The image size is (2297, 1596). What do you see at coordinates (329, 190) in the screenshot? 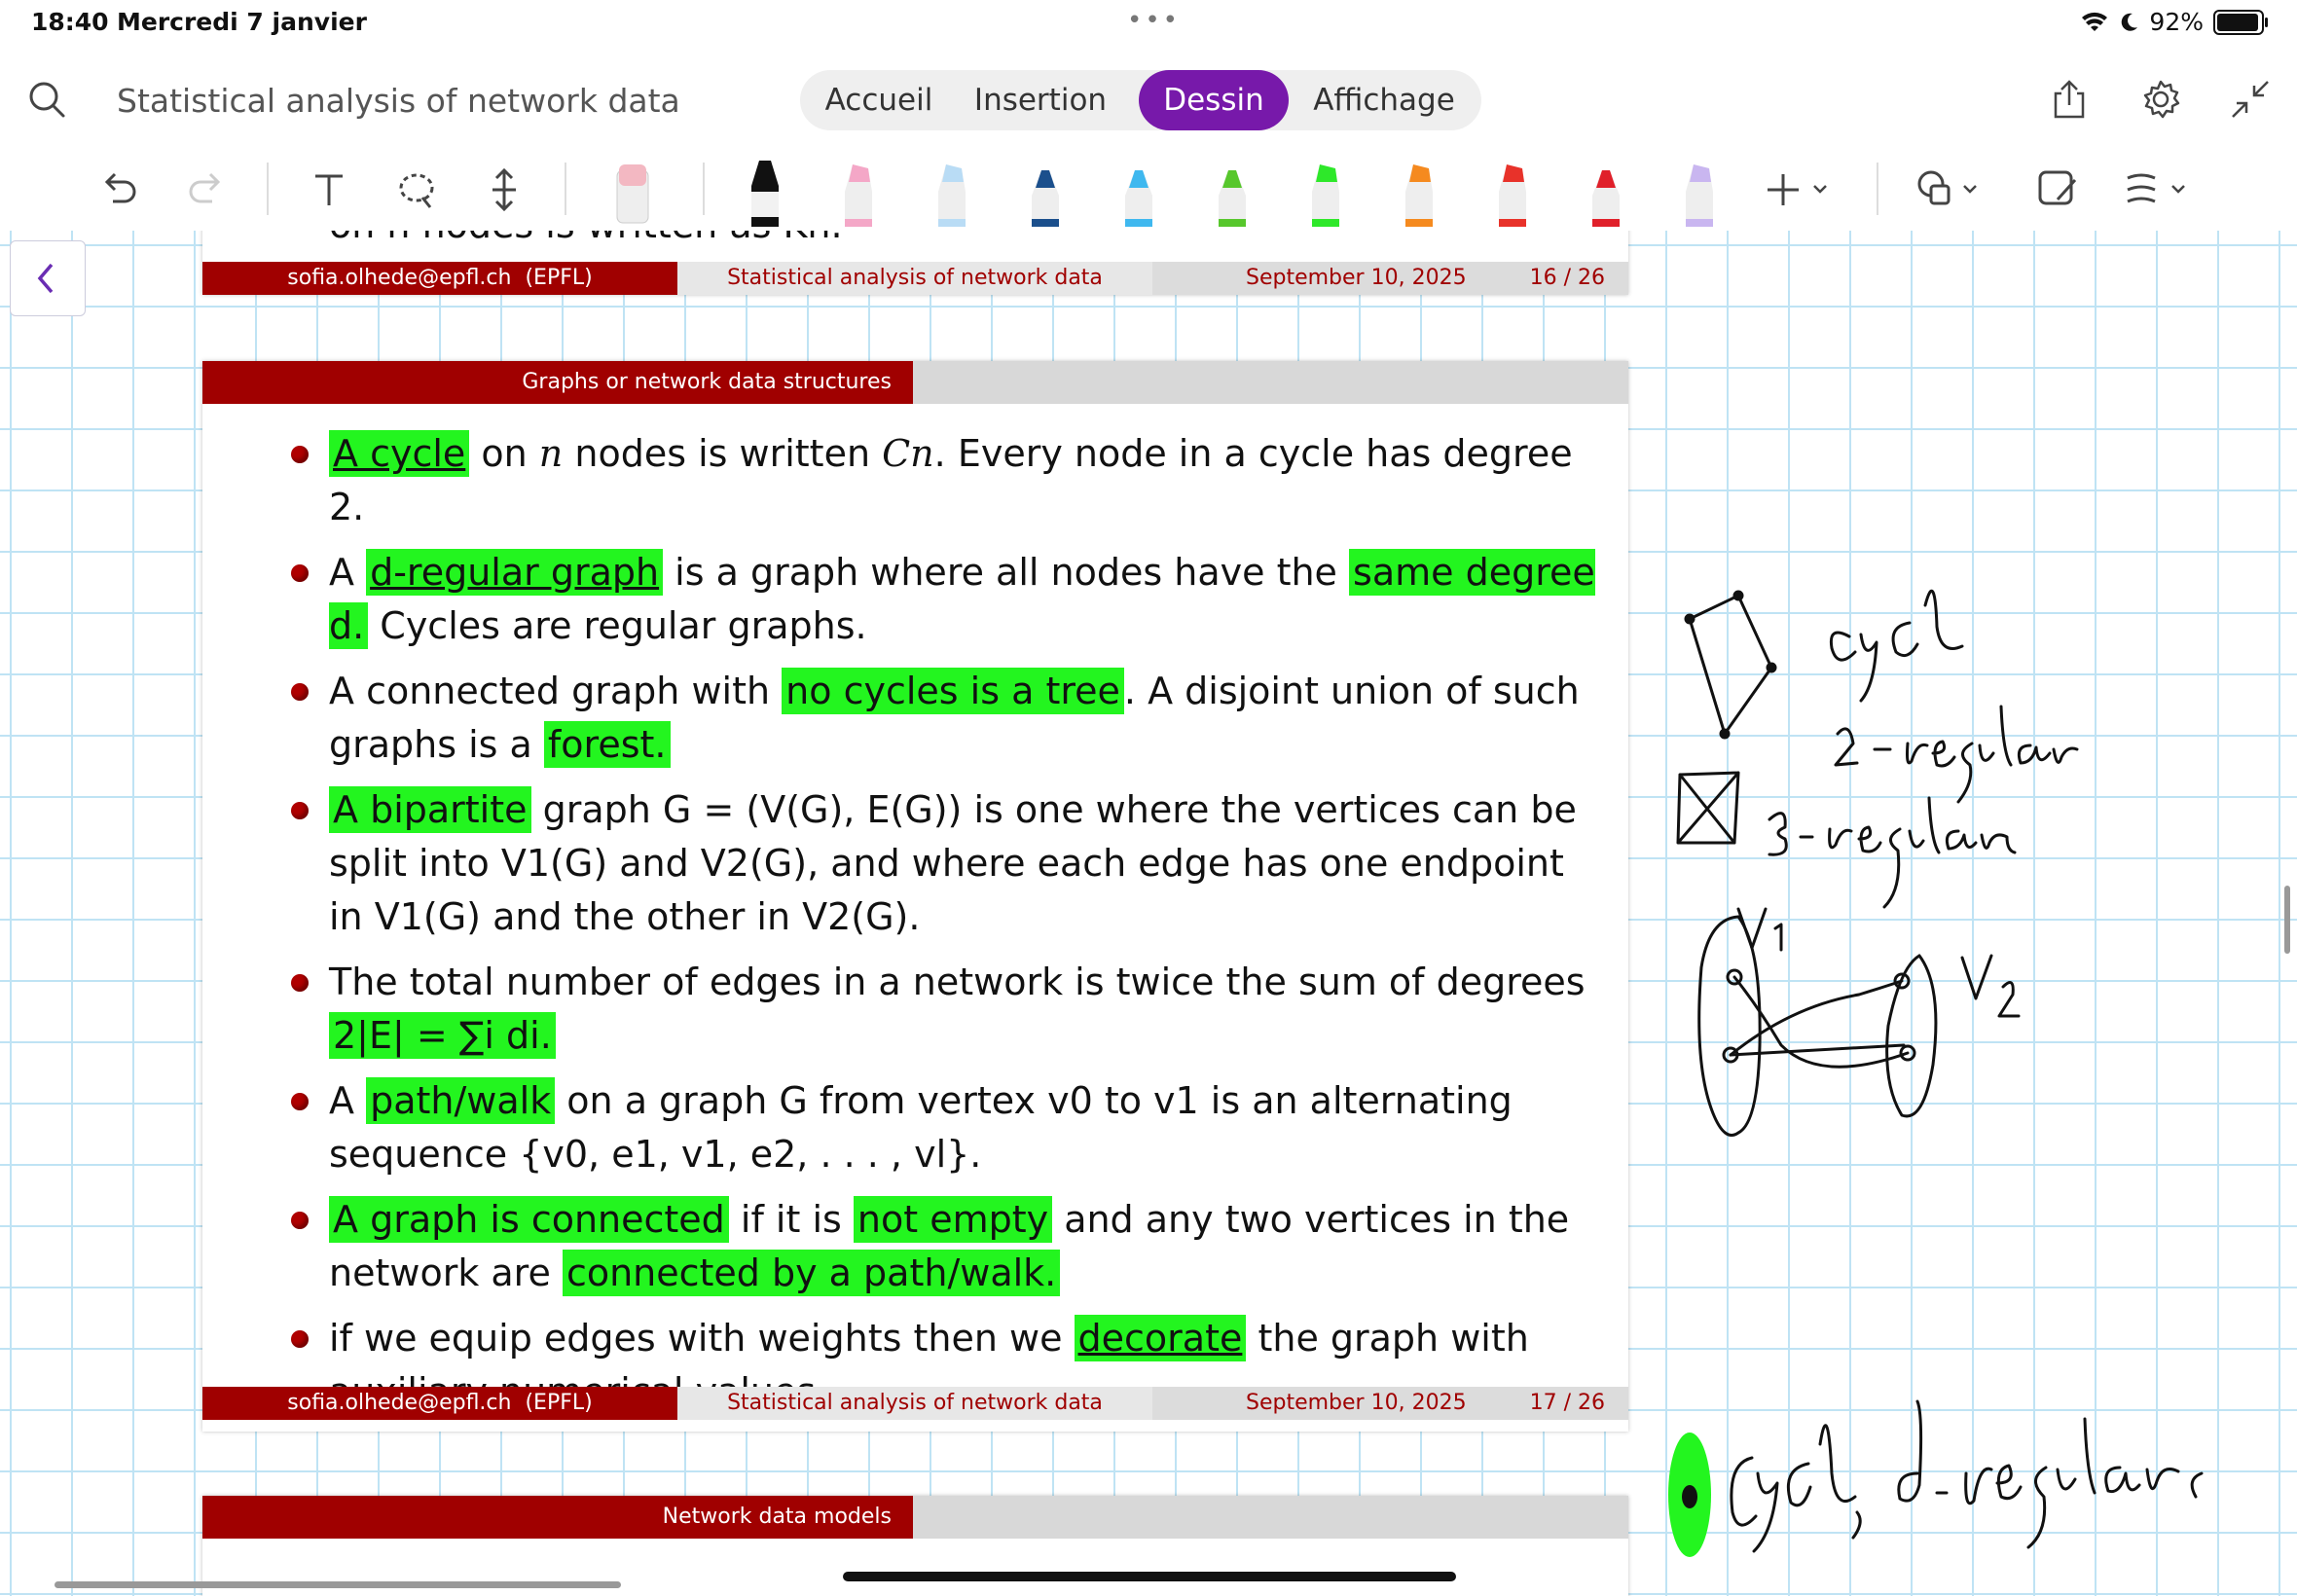
I see `text-tool-icon` at bounding box center [329, 190].